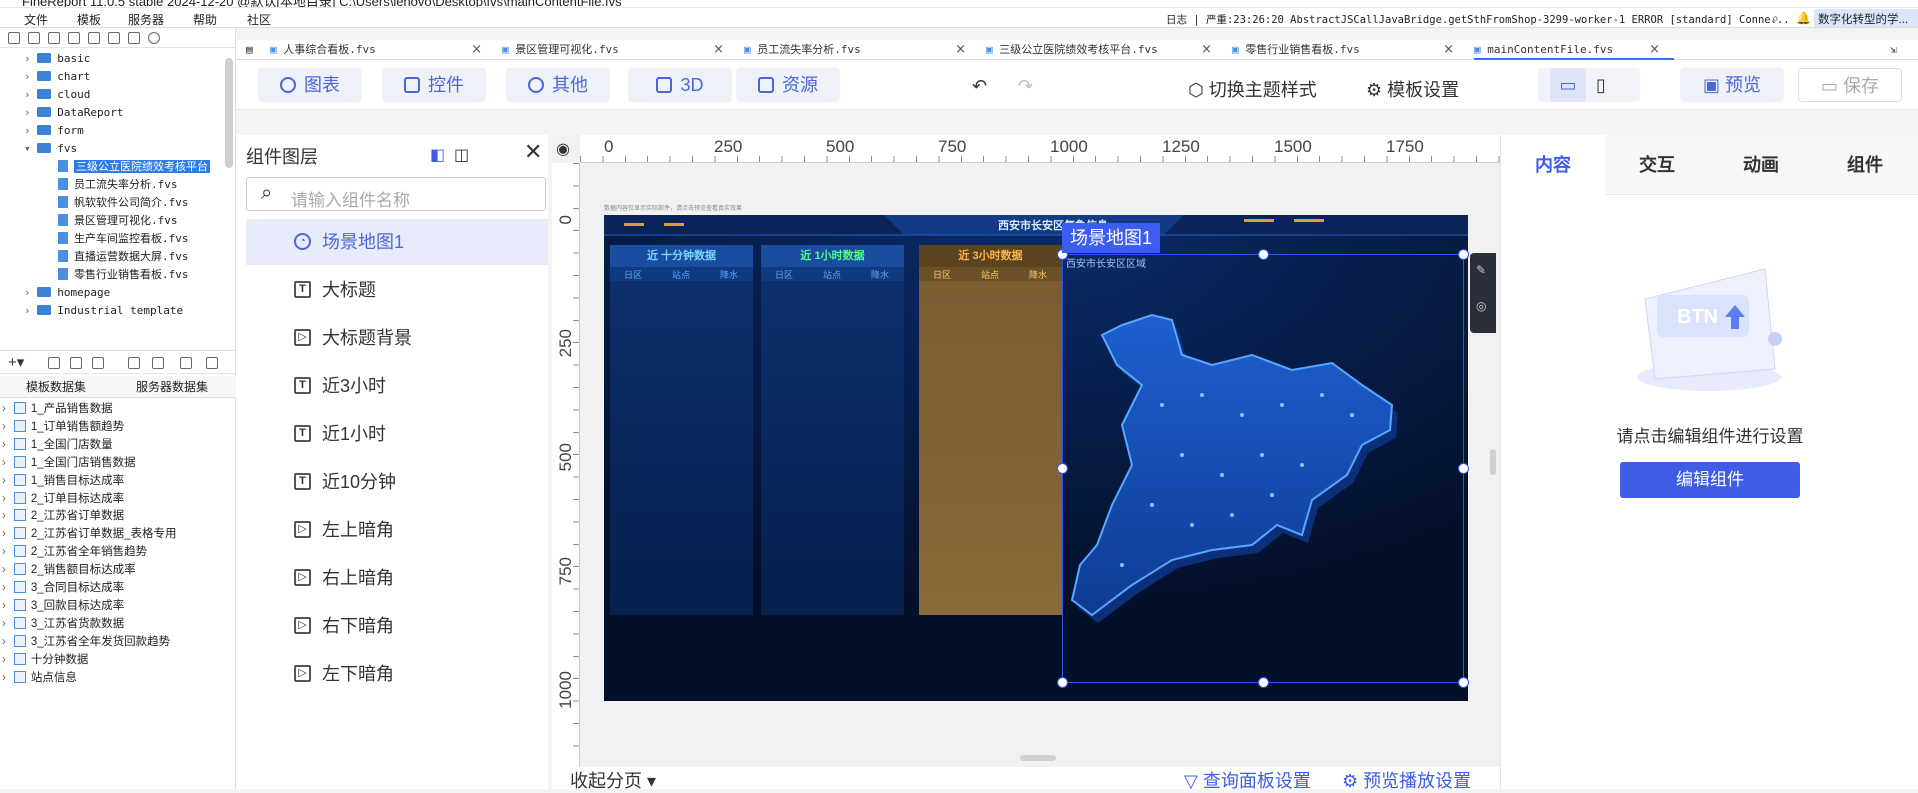 Image resolution: width=1918 pixels, height=793 pixels. I want to click on preview-button: ▣ 预览, so click(1732, 85).